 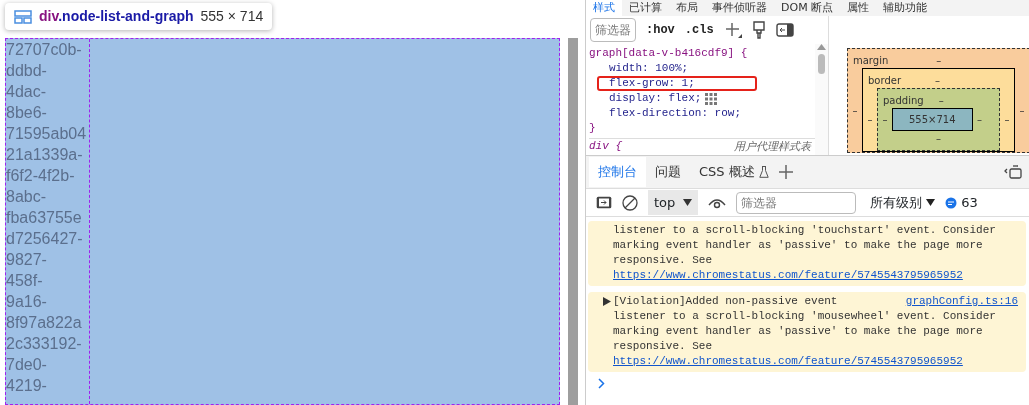 What do you see at coordinates (734, 172) in the screenshot?
I see `drawer-tab: CSS 概述` at bounding box center [734, 172].